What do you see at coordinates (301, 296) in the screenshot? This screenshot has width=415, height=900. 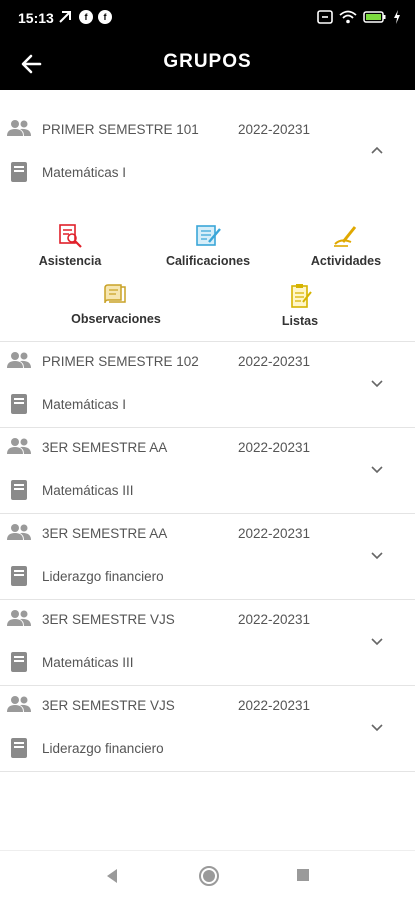 I see `lists-icon` at bounding box center [301, 296].